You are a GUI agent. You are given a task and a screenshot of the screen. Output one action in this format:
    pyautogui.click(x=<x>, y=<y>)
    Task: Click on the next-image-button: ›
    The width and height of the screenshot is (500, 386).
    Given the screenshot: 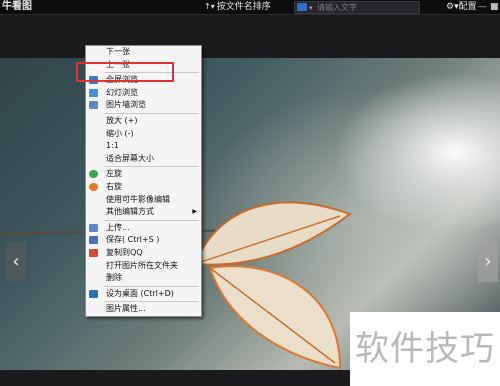 What is the action you would take?
    pyautogui.click(x=488, y=262)
    